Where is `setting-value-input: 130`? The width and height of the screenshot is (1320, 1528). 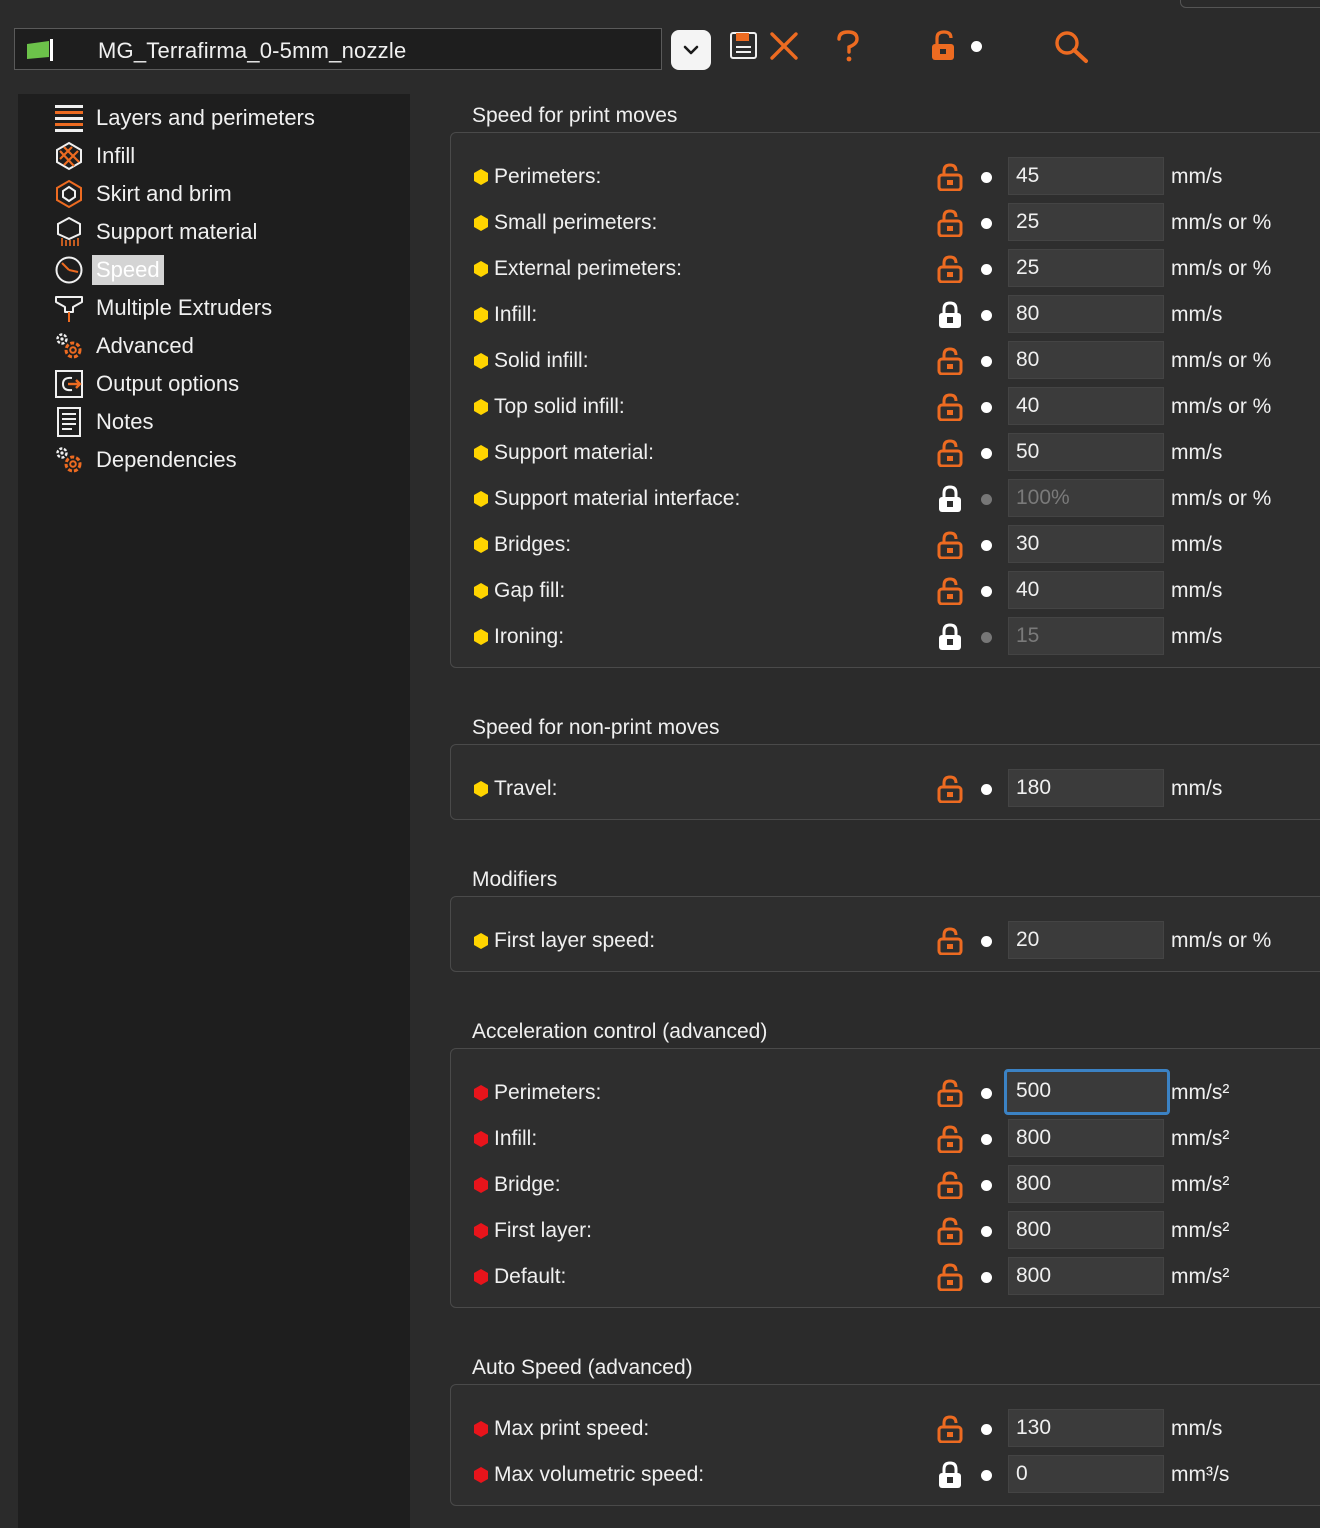 setting-value-input: 130 is located at coordinates (1086, 1428).